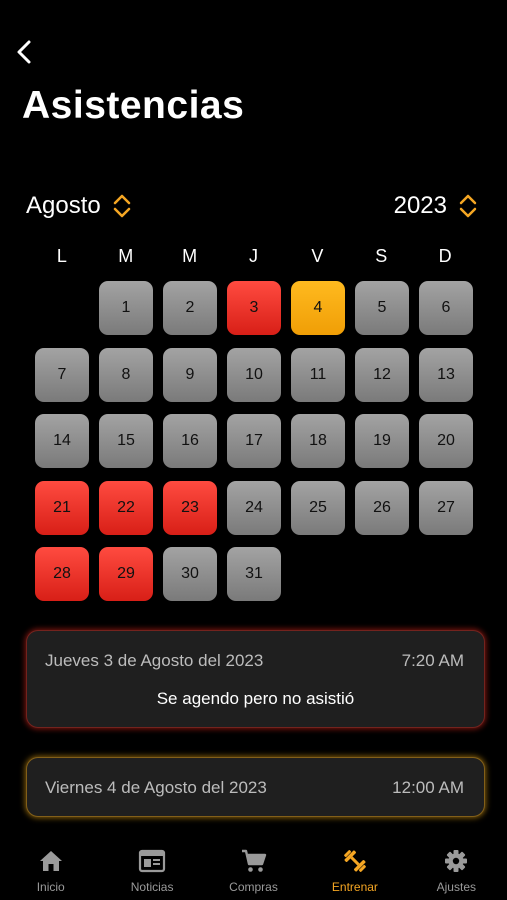 The image size is (507, 900). I want to click on weekday-label: S, so click(381, 256).